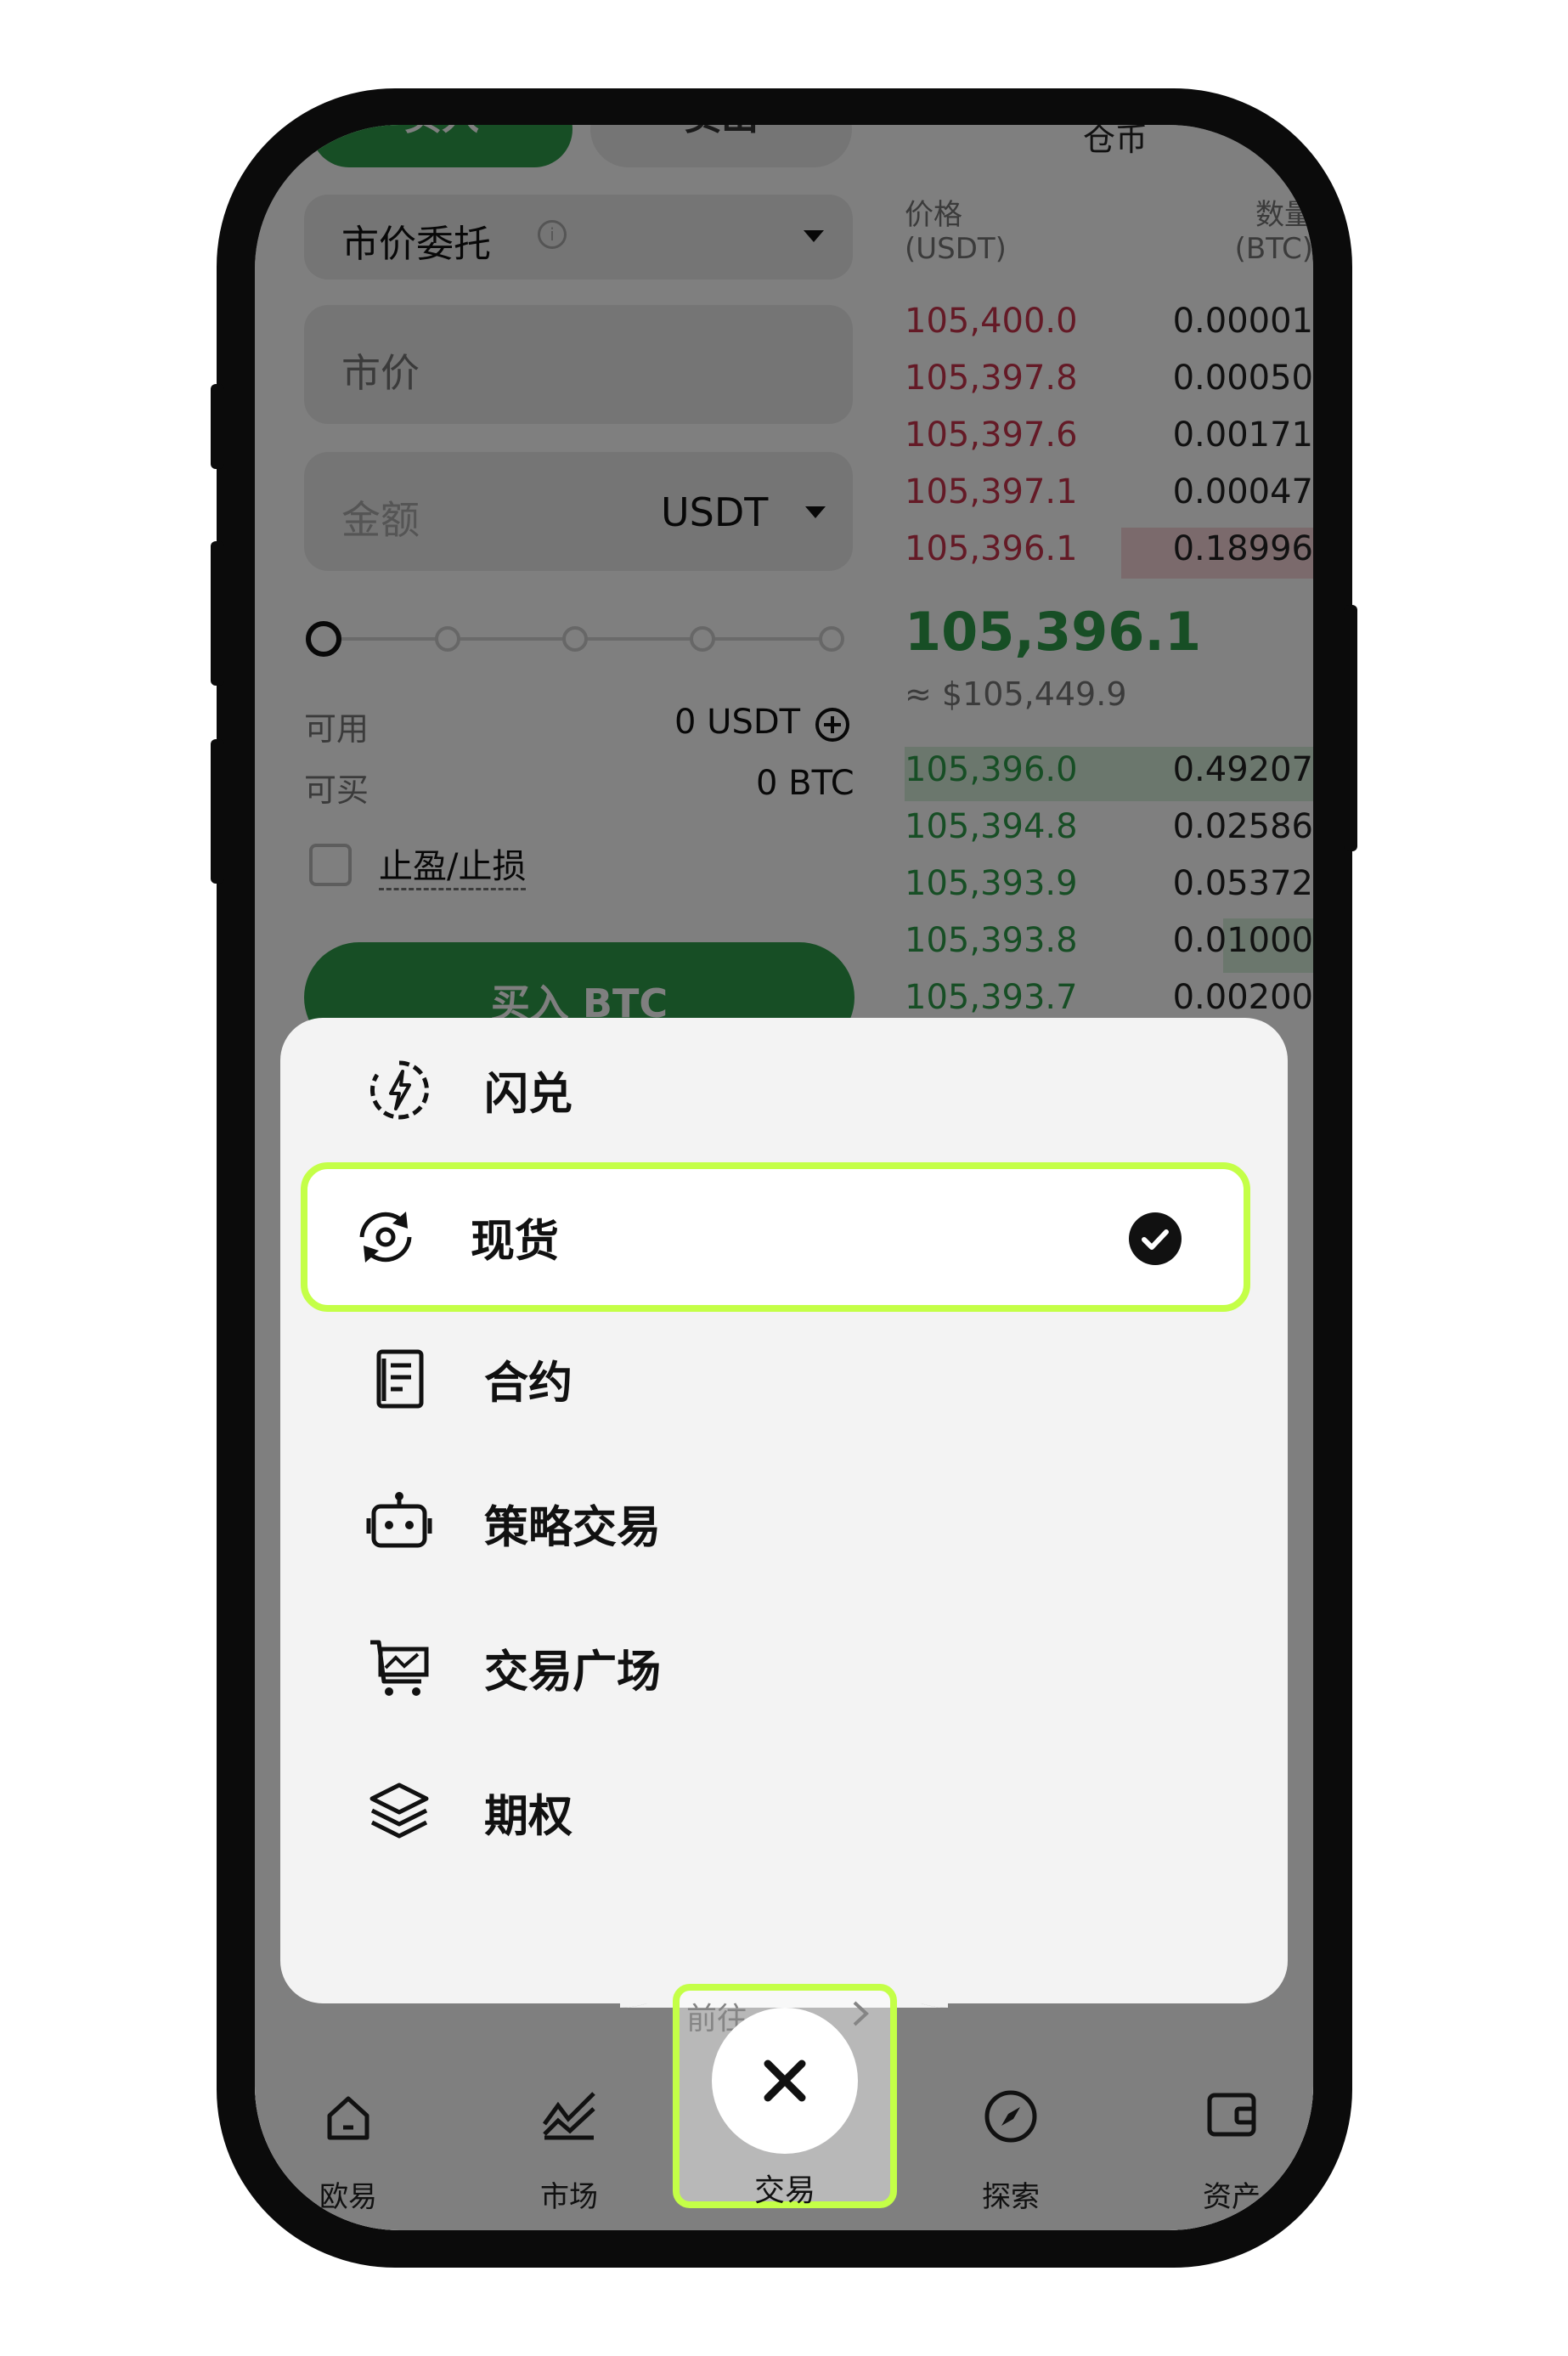 This screenshot has width=1568, height=2356. Describe the element at coordinates (784, 1812) in the screenshot. I see `menu-item-options: 期权` at that location.